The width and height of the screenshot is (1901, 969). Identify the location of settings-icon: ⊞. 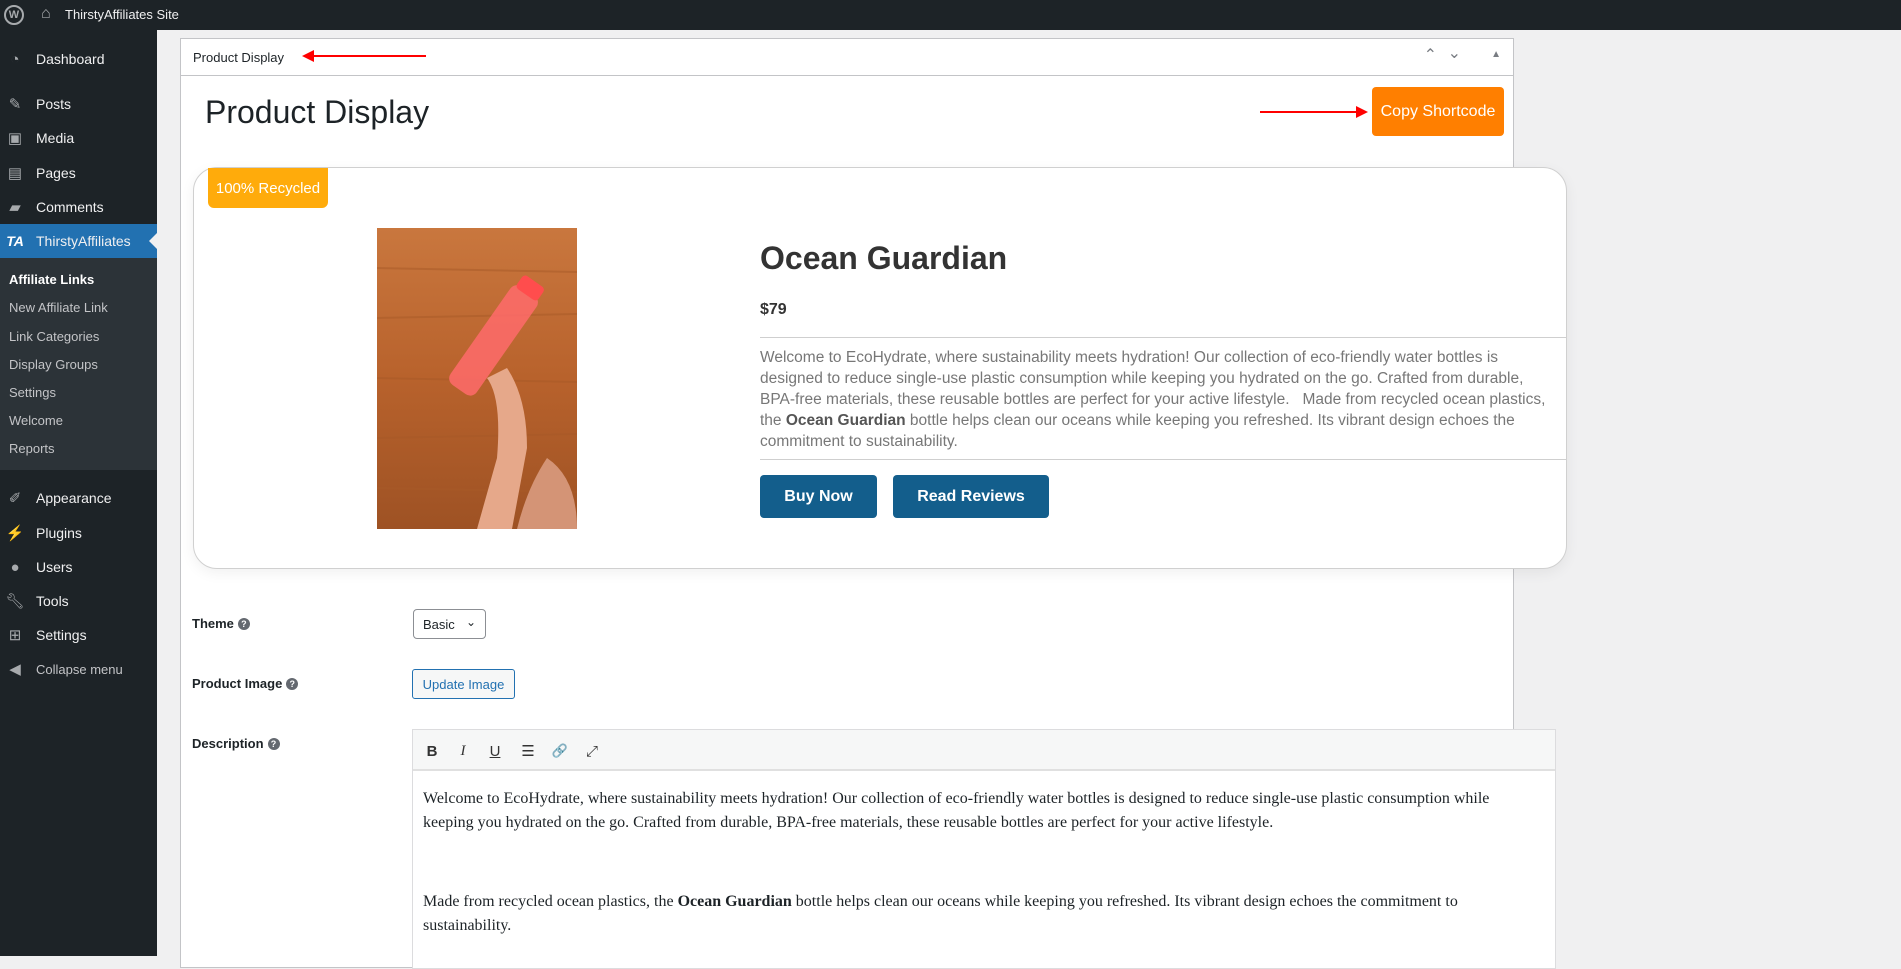
(15, 635).